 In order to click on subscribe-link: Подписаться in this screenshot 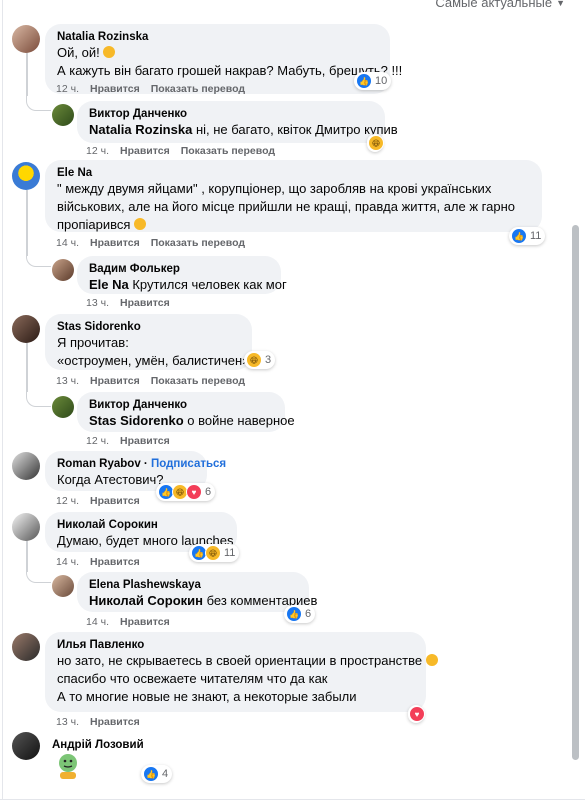, I will do `click(188, 464)`.